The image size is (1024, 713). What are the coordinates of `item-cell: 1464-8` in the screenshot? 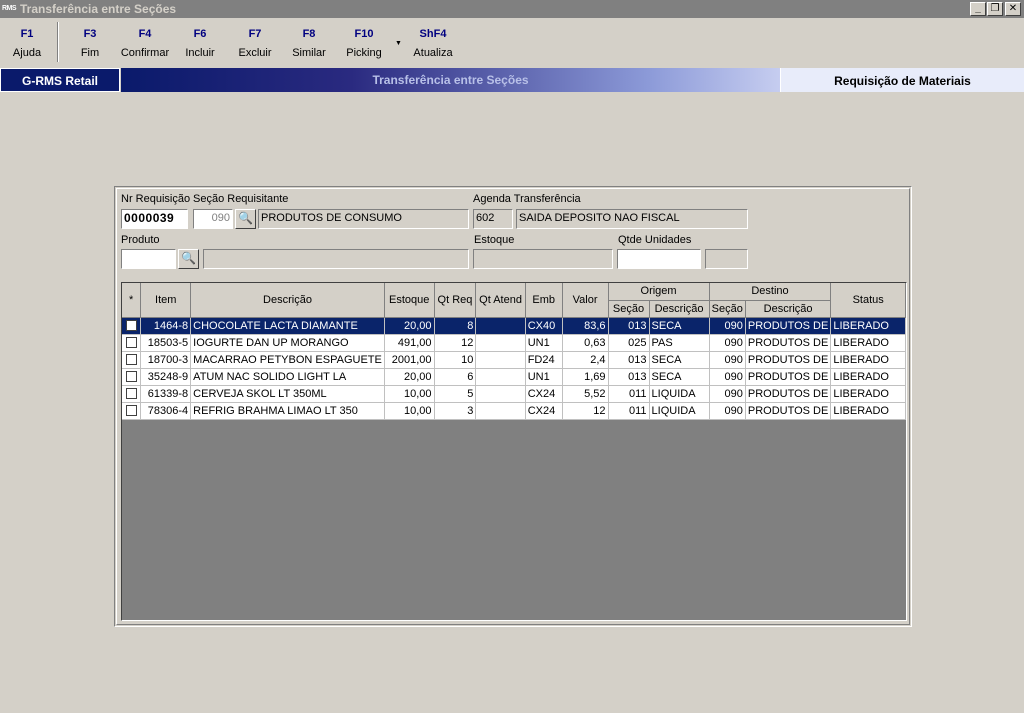 It's located at (166, 326).